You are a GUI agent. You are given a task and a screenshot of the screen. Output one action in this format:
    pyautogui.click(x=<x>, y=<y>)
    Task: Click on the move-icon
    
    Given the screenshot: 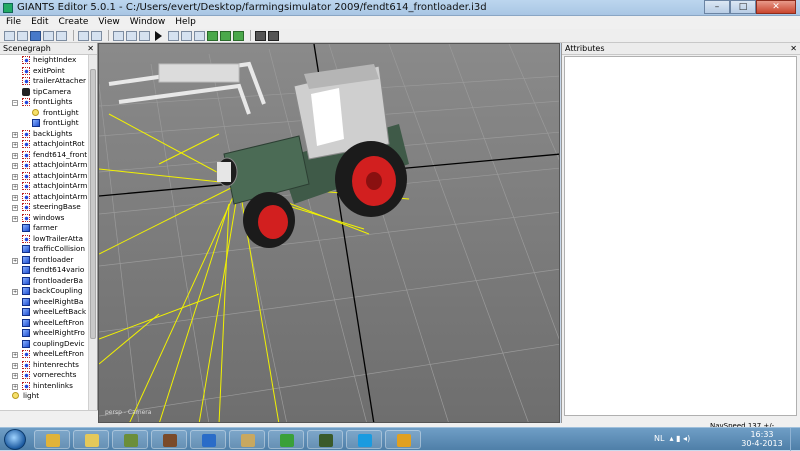 What is the action you would take?
    pyautogui.click(x=186, y=35)
    